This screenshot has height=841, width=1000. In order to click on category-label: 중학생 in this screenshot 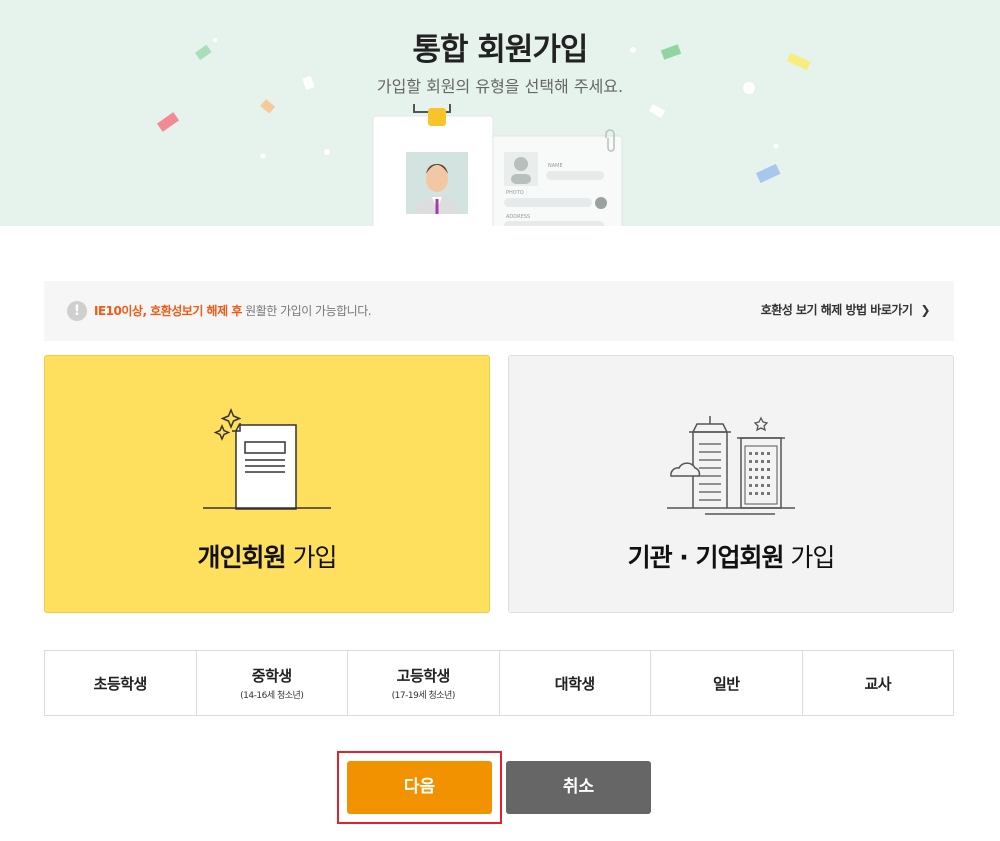, I will do `click(271, 676)`.